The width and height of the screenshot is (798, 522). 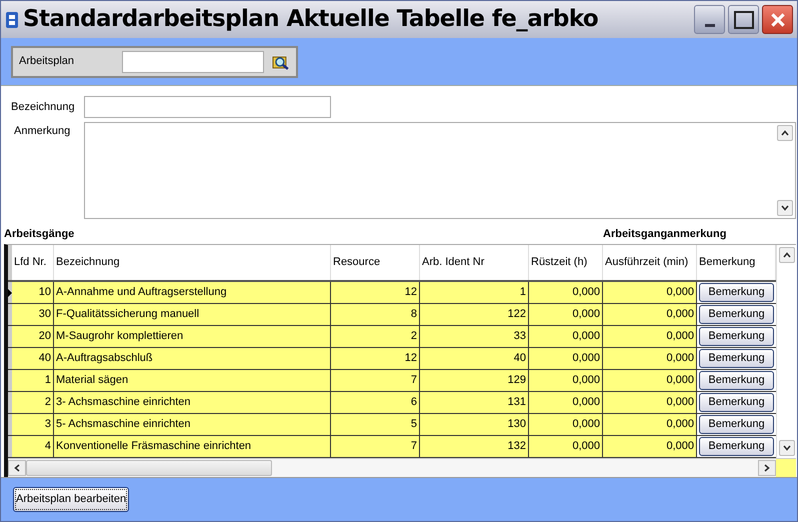 What do you see at coordinates (474, 314) in the screenshot?
I see `table-cell: 122` at bounding box center [474, 314].